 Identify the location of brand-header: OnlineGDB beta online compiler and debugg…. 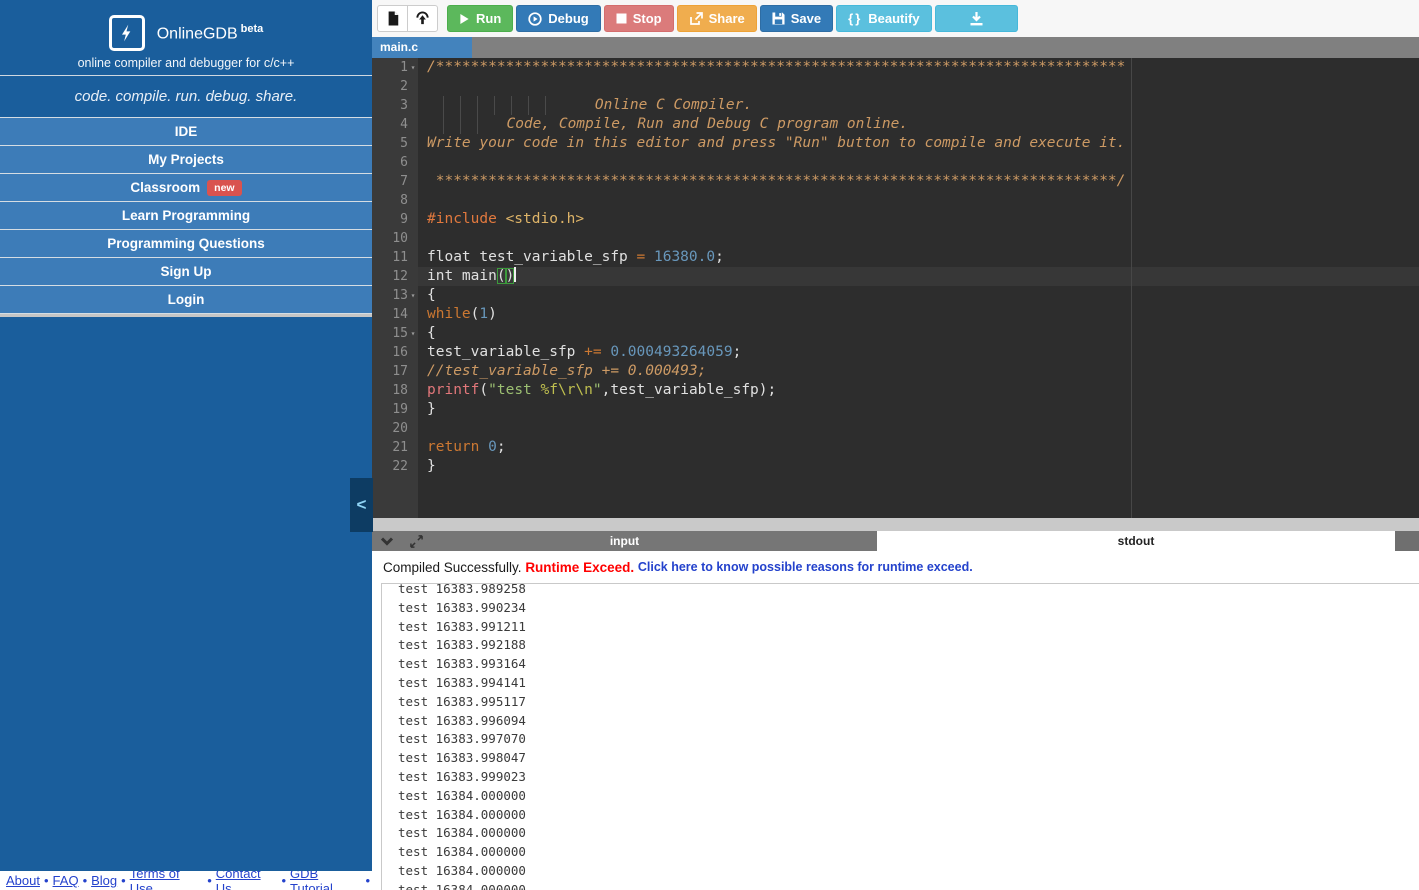
(186, 38).